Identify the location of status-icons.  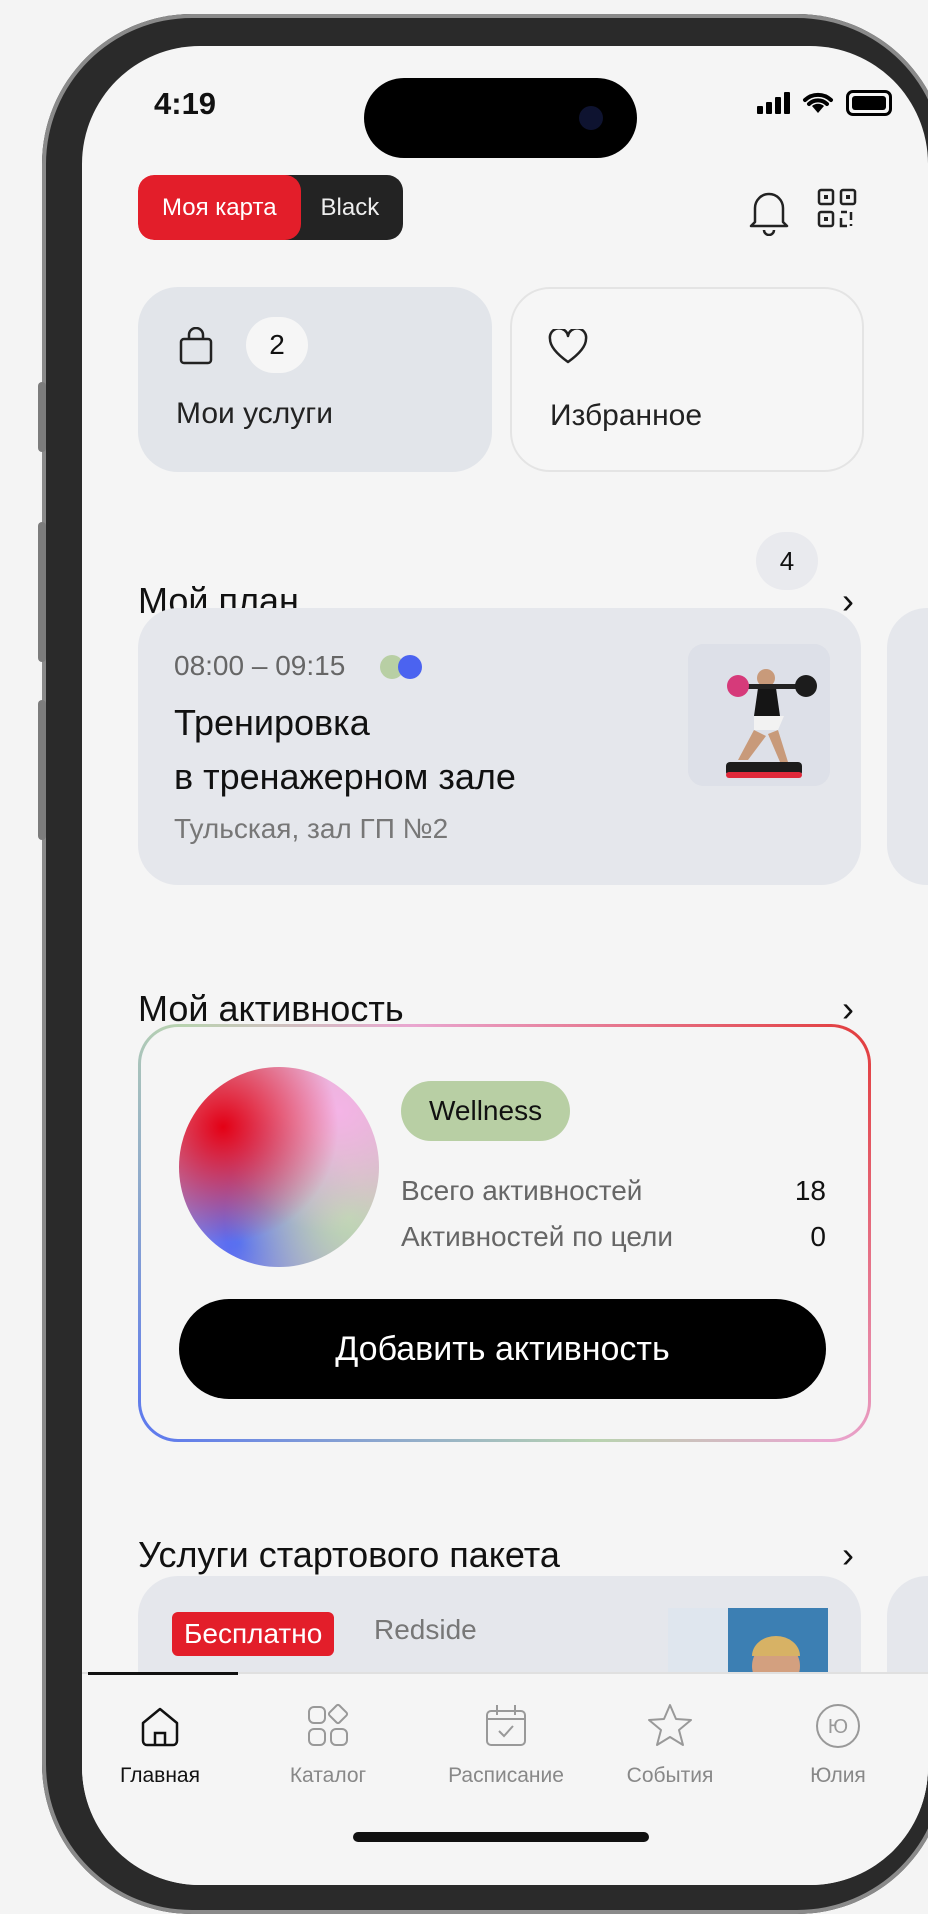
(824, 103).